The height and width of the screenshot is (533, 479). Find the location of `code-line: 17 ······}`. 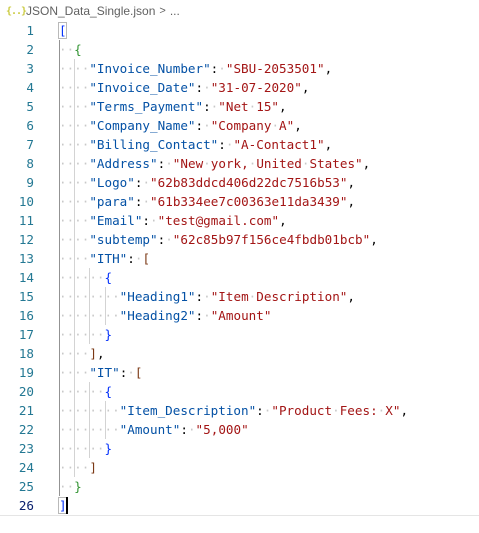

code-line: 17 ······} is located at coordinates (239, 334).